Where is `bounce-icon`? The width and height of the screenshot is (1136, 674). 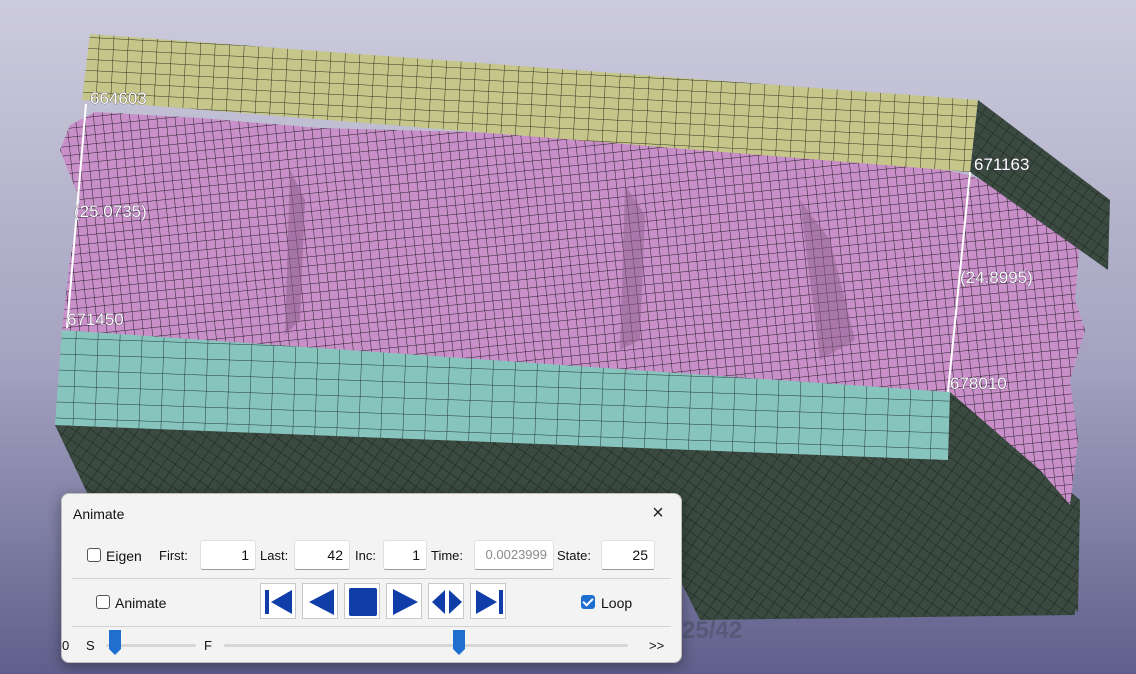
bounce-icon is located at coordinates (447, 602).